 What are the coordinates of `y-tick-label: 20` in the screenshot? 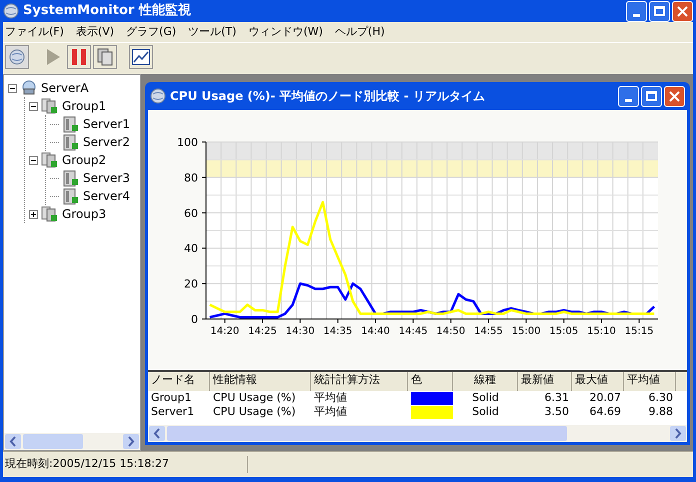 It's located at (191, 284).